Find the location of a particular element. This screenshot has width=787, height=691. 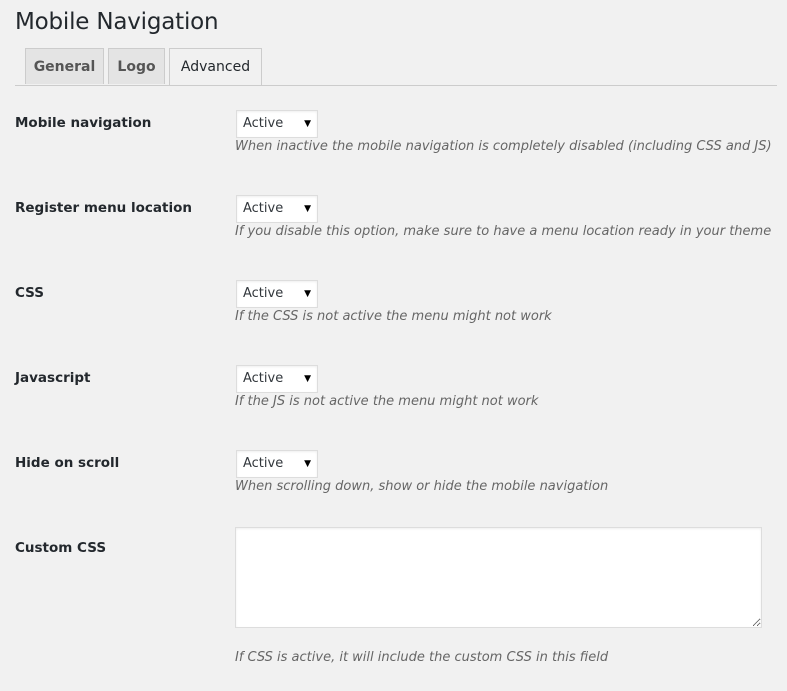

register-menu-location-select: Active ▼ is located at coordinates (277, 209).